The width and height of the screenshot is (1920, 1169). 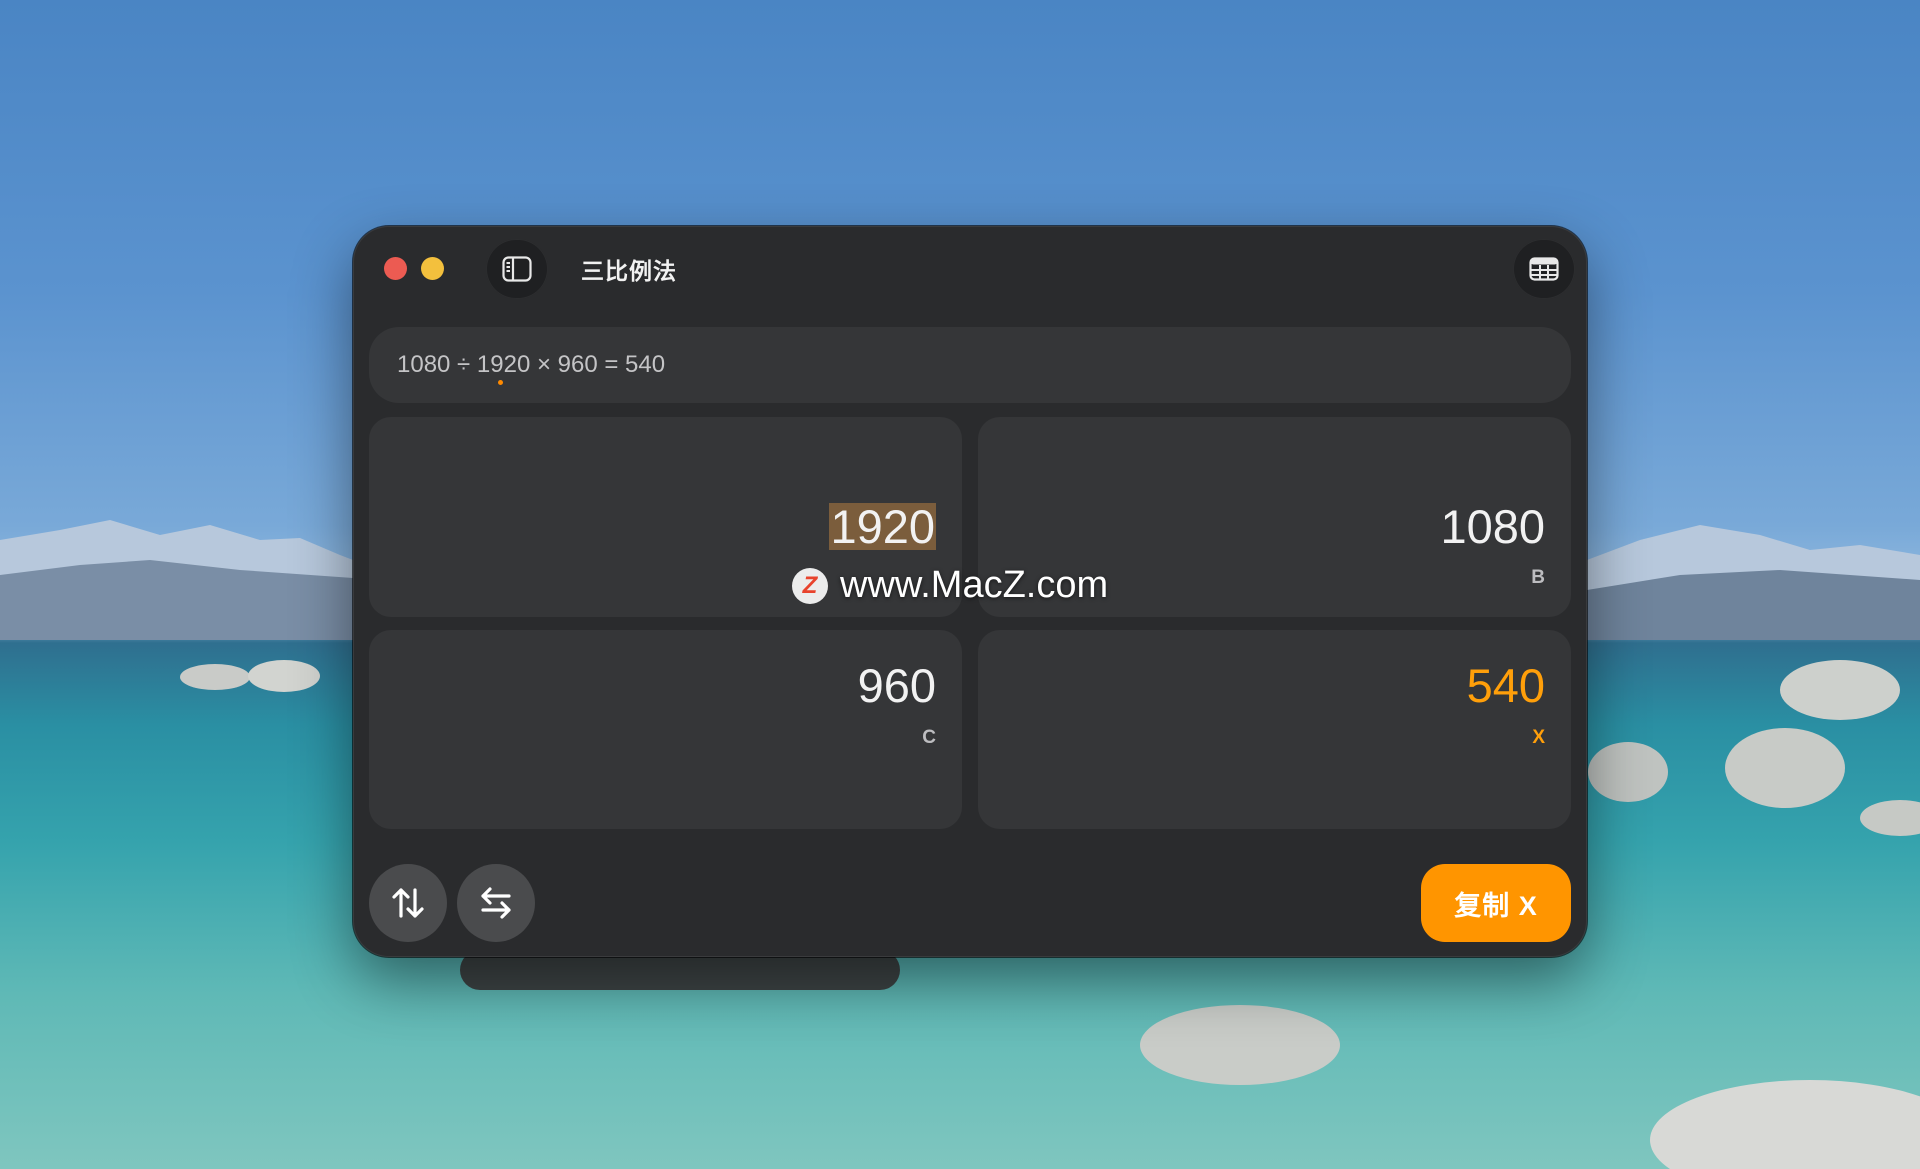 What do you see at coordinates (882, 526) in the screenshot?
I see `cell-a-value: 1920` at bounding box center [882, 526].